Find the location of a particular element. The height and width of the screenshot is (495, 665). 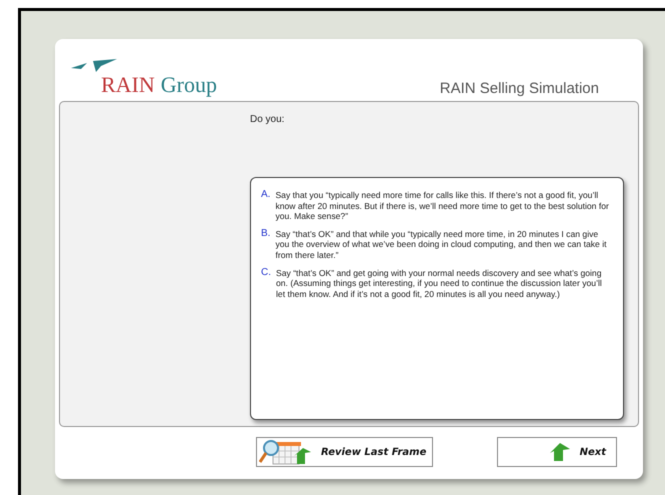

logo-birds-icon is located at coordinates (94, 65).